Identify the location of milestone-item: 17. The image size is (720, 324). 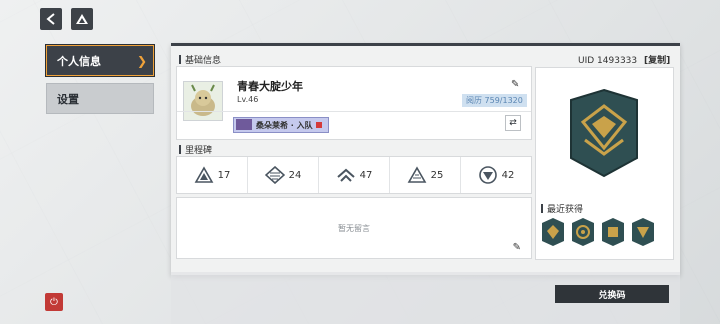
(212, 175).